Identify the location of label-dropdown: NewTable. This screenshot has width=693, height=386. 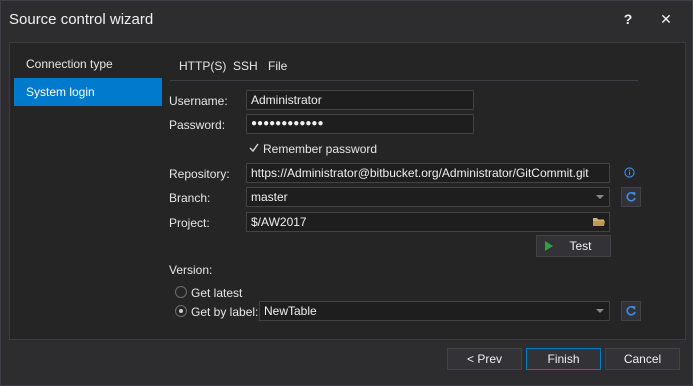
(434, 311).